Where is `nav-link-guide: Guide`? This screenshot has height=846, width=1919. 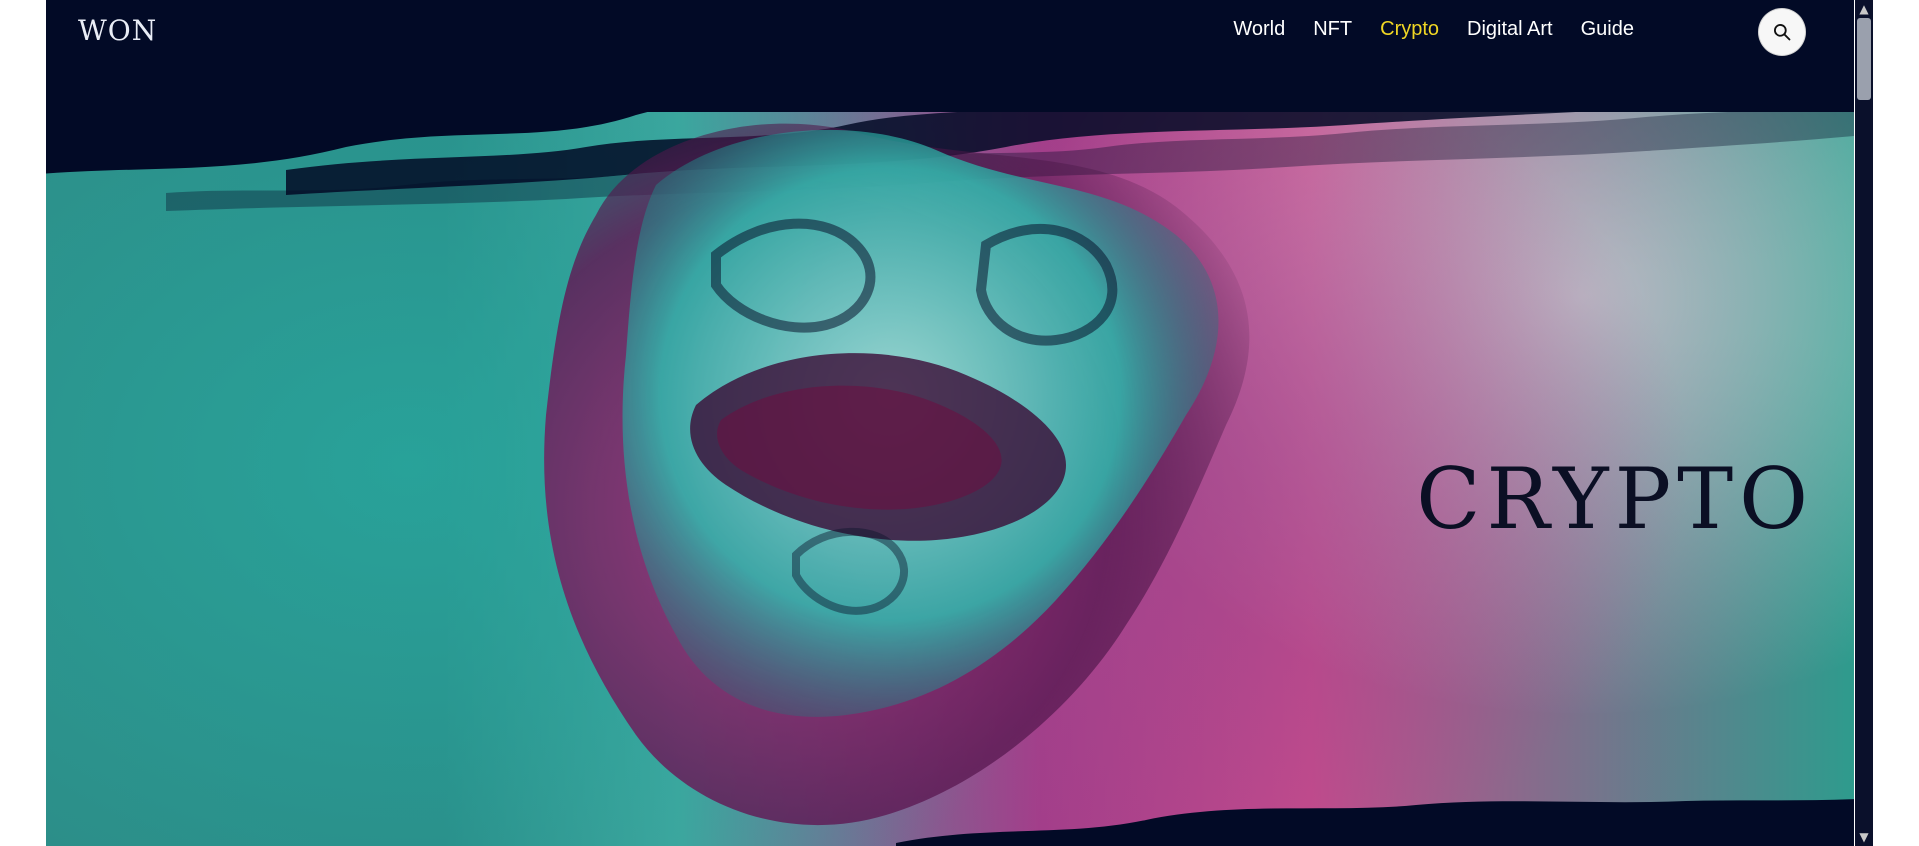
nav-link-guide: Guide is located at coordinates (1607, 29).